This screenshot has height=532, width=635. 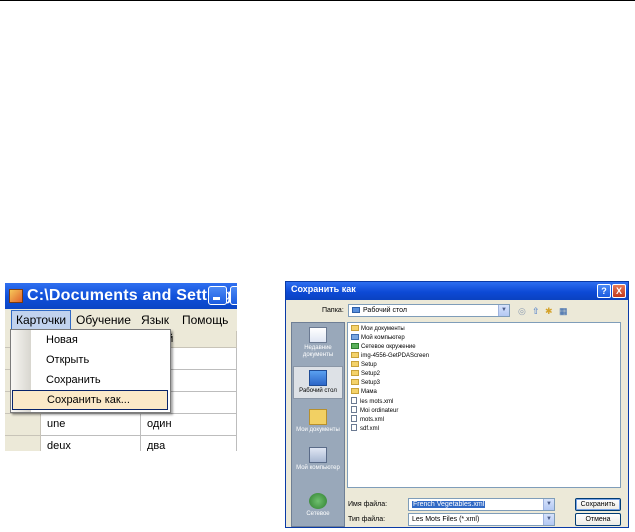 I want to click on file-item: Moi ordinateur, so click(x=374, y=410).